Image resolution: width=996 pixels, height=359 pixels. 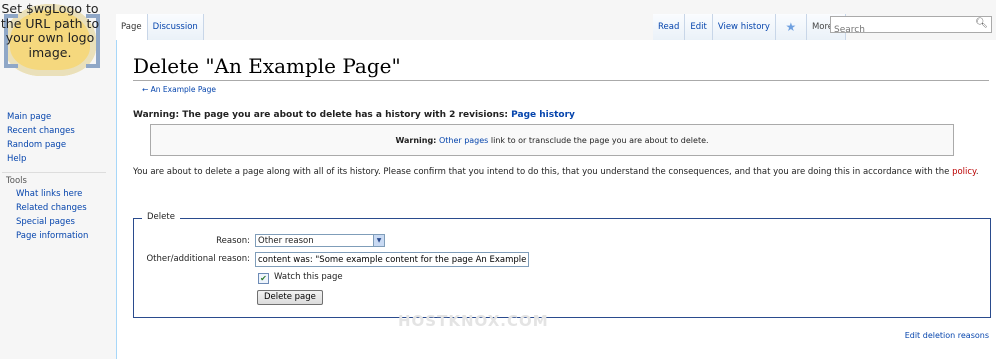 I want to click on tab-edit: Edit, so click(x=699, y=27).